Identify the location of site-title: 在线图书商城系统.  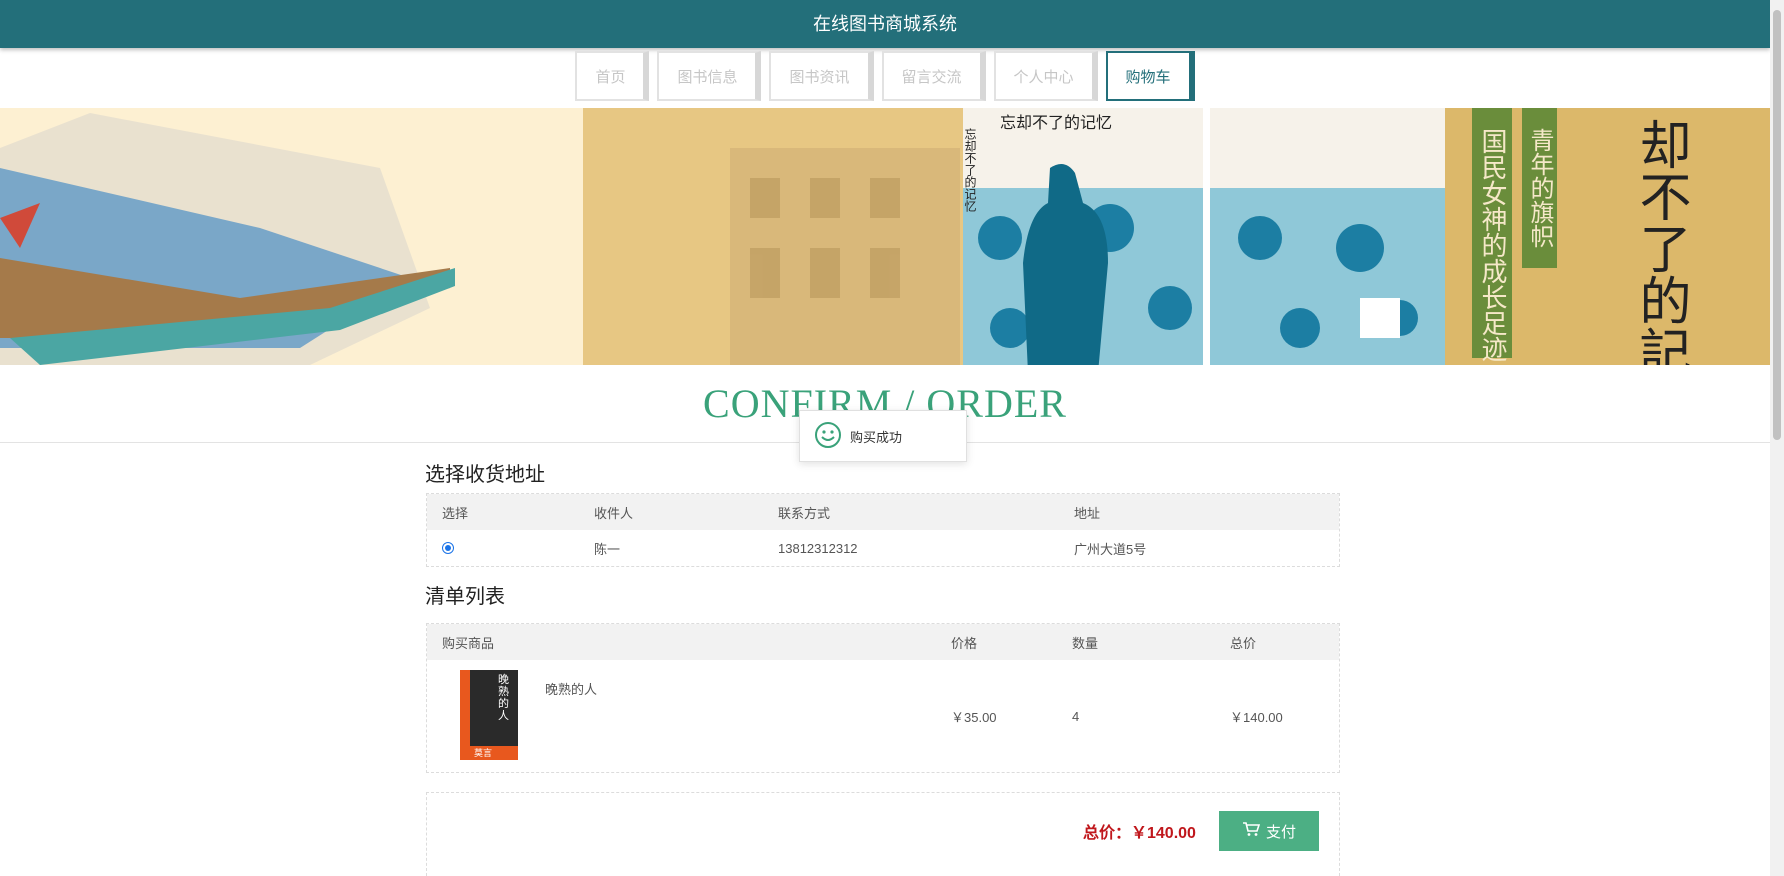
(885, 24).